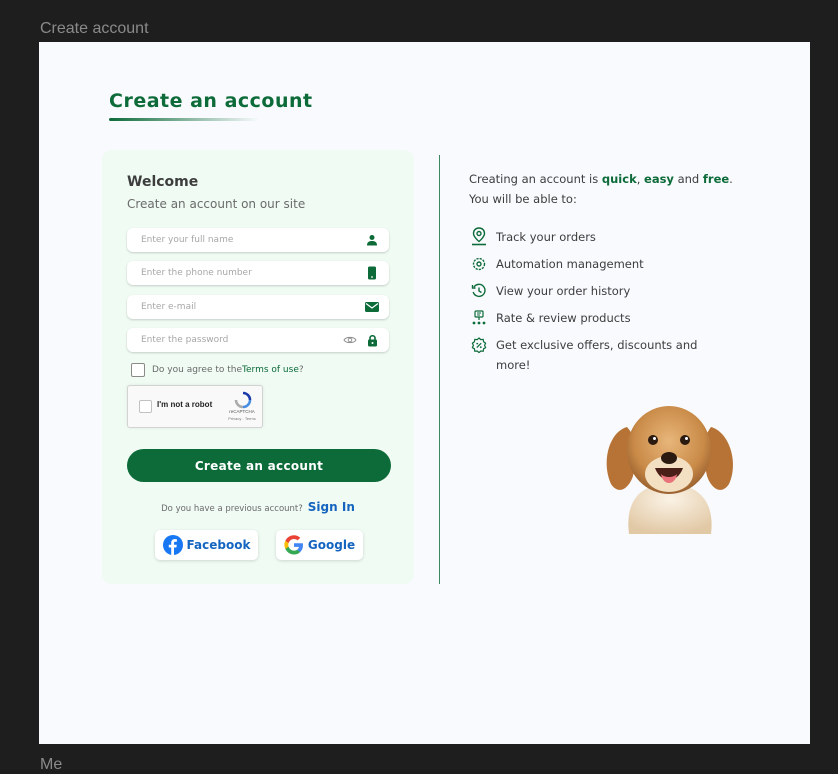  What do you see at coordinates (640, 179) in the screenshot?
I see `intro-comma: ,` at bounding box center [640, 179].